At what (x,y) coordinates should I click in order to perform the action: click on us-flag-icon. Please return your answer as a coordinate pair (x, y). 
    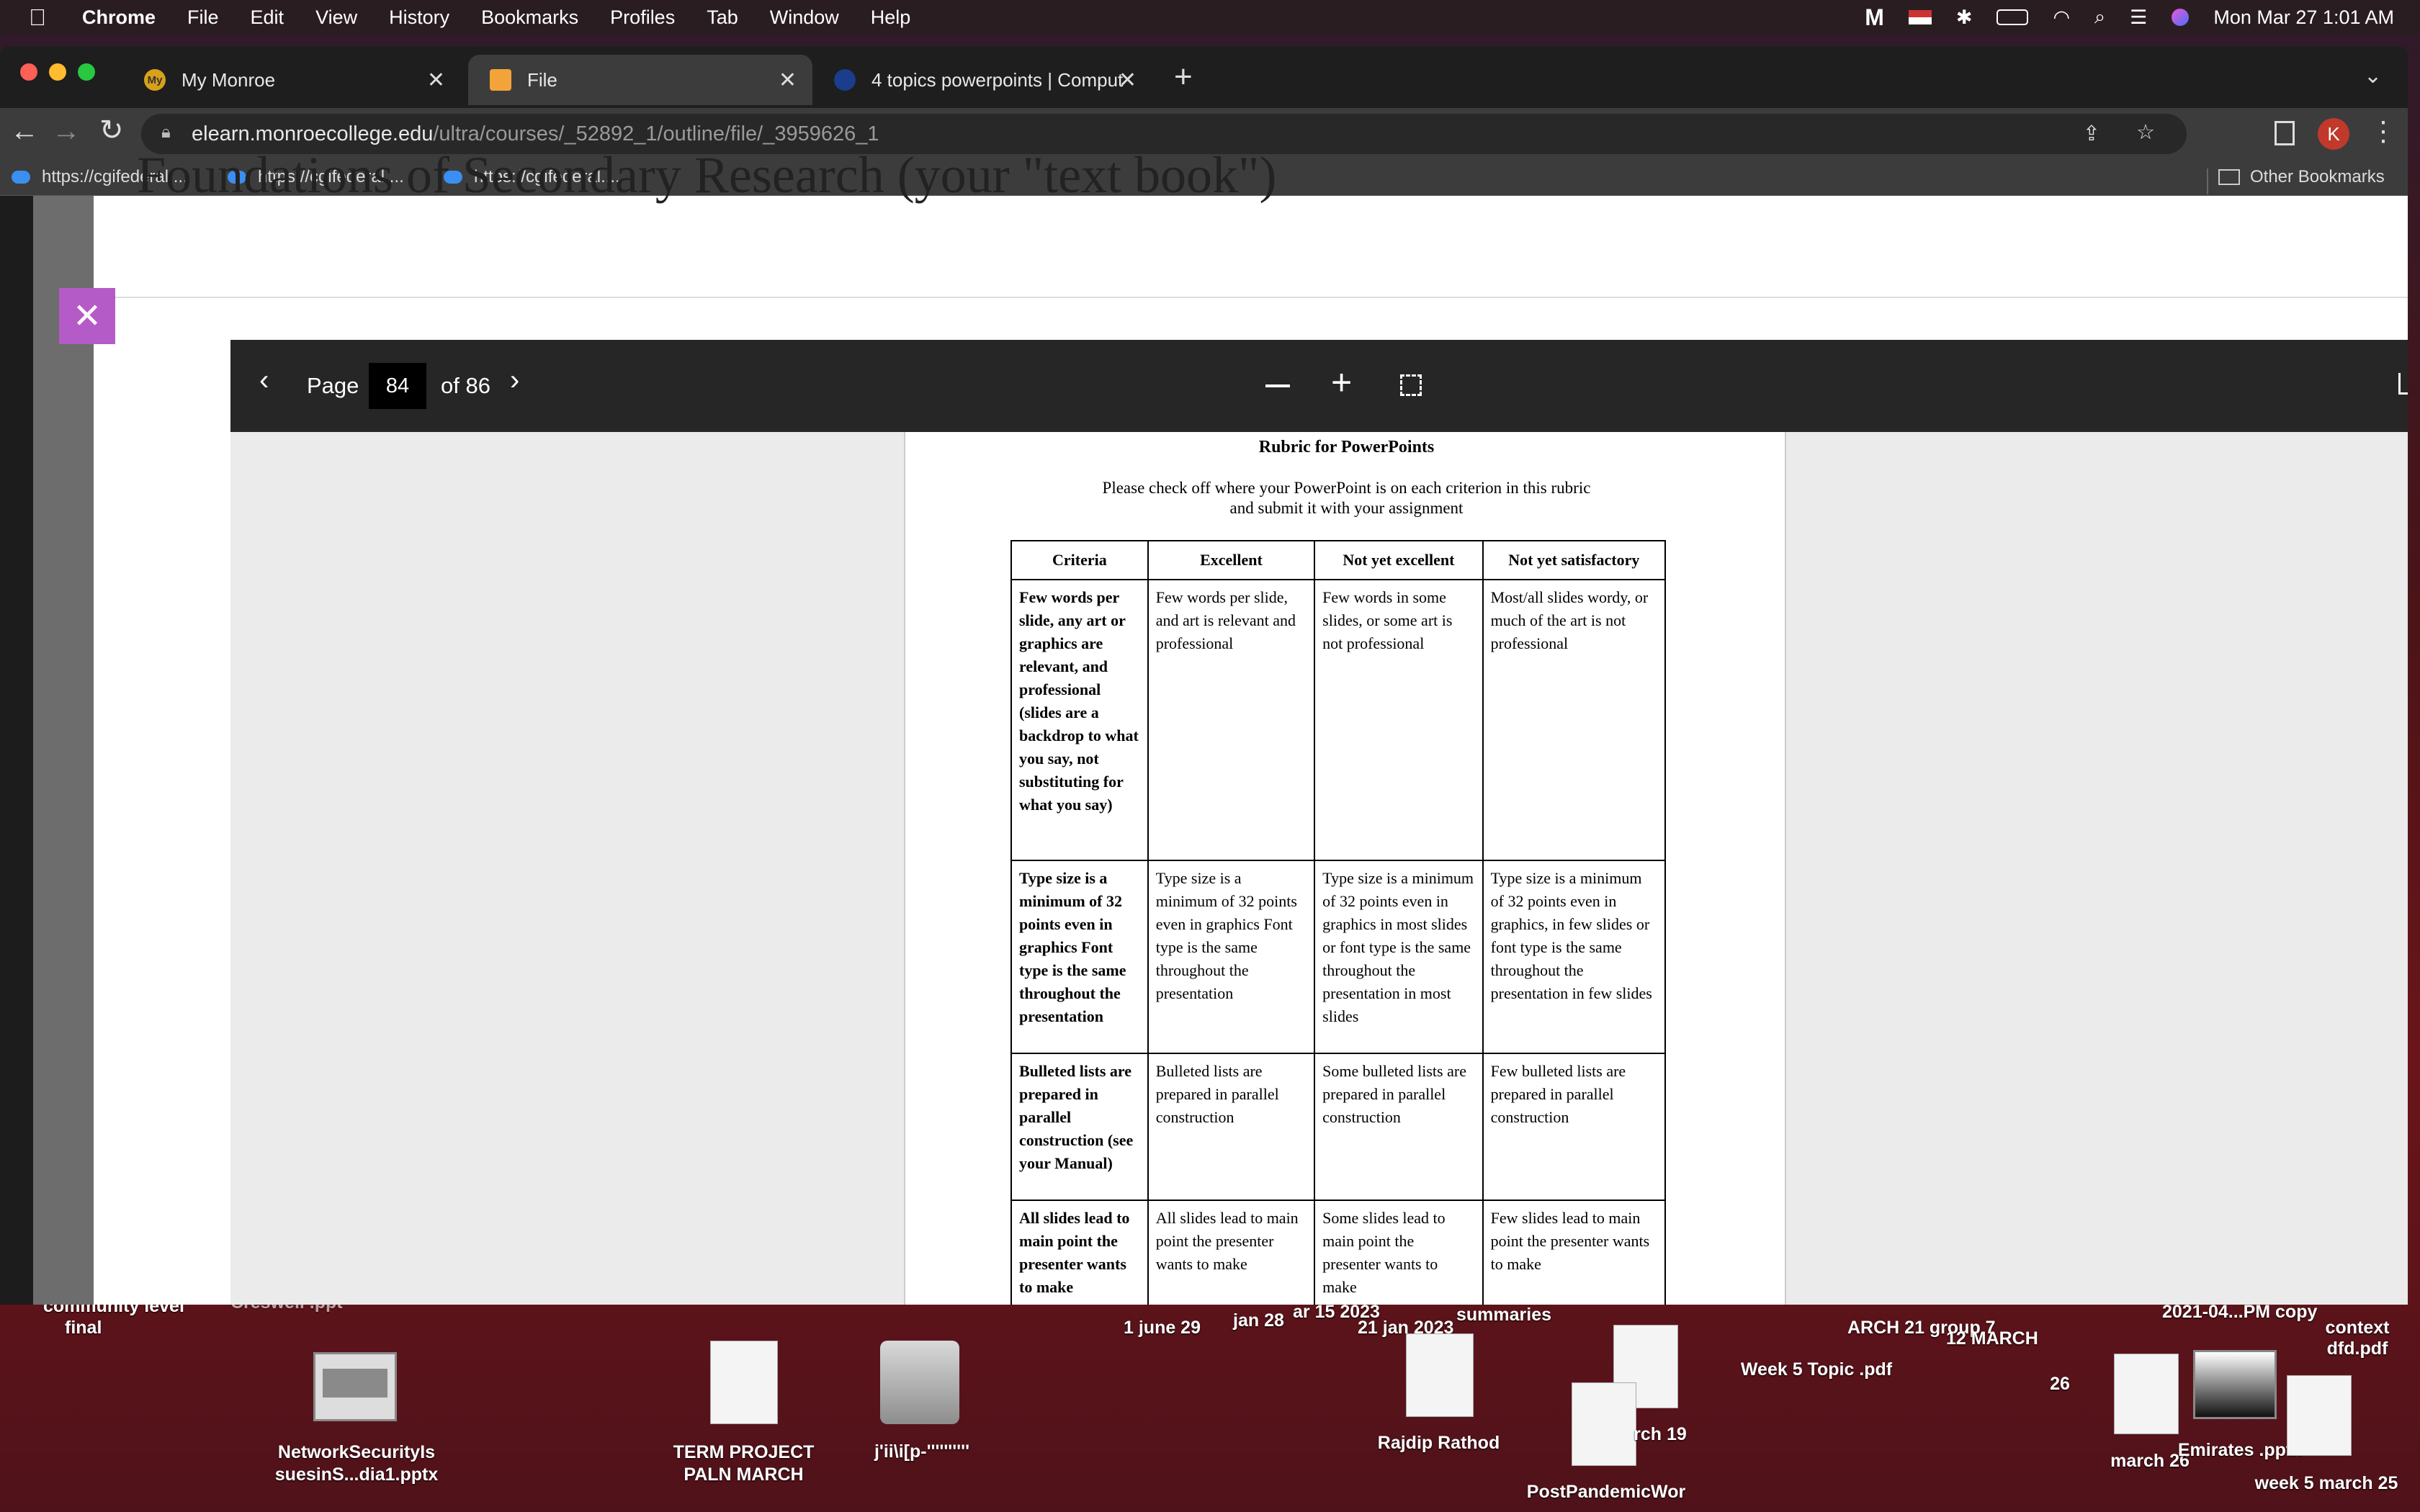
    Looking at the image, I should click on (1920, 17).